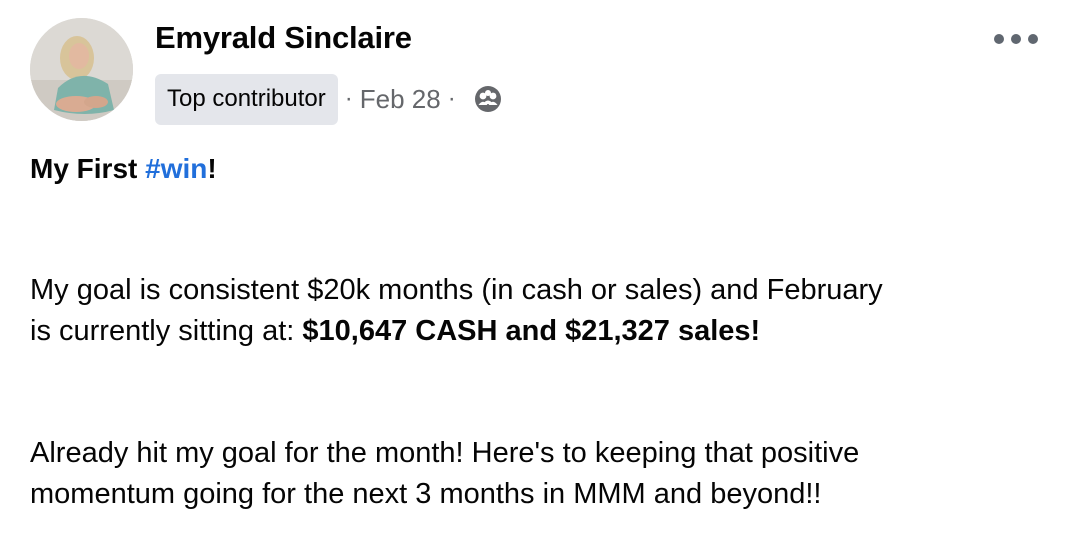  Describe the element at coordinates (176, 168) in the screenshot. I see `hashtag-link: #win` at that location.